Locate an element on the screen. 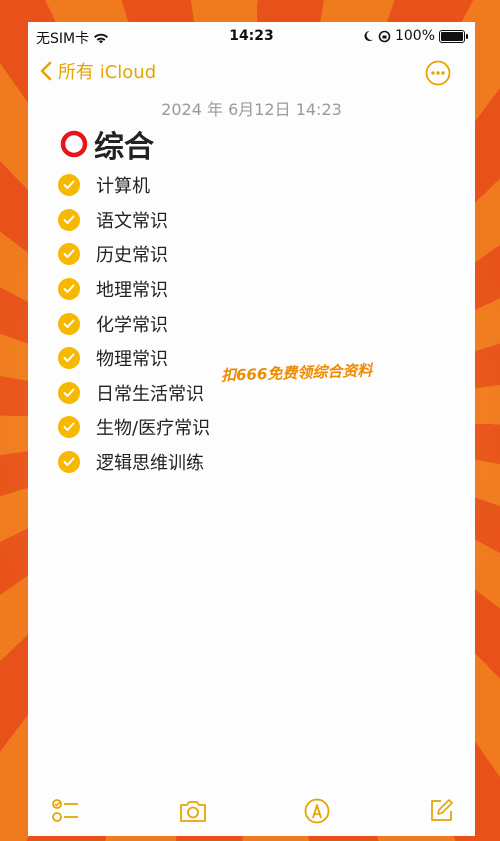 This screenshot has width=500, height=841. checklist-item: 计算机 is located at coordinates (134, 185).